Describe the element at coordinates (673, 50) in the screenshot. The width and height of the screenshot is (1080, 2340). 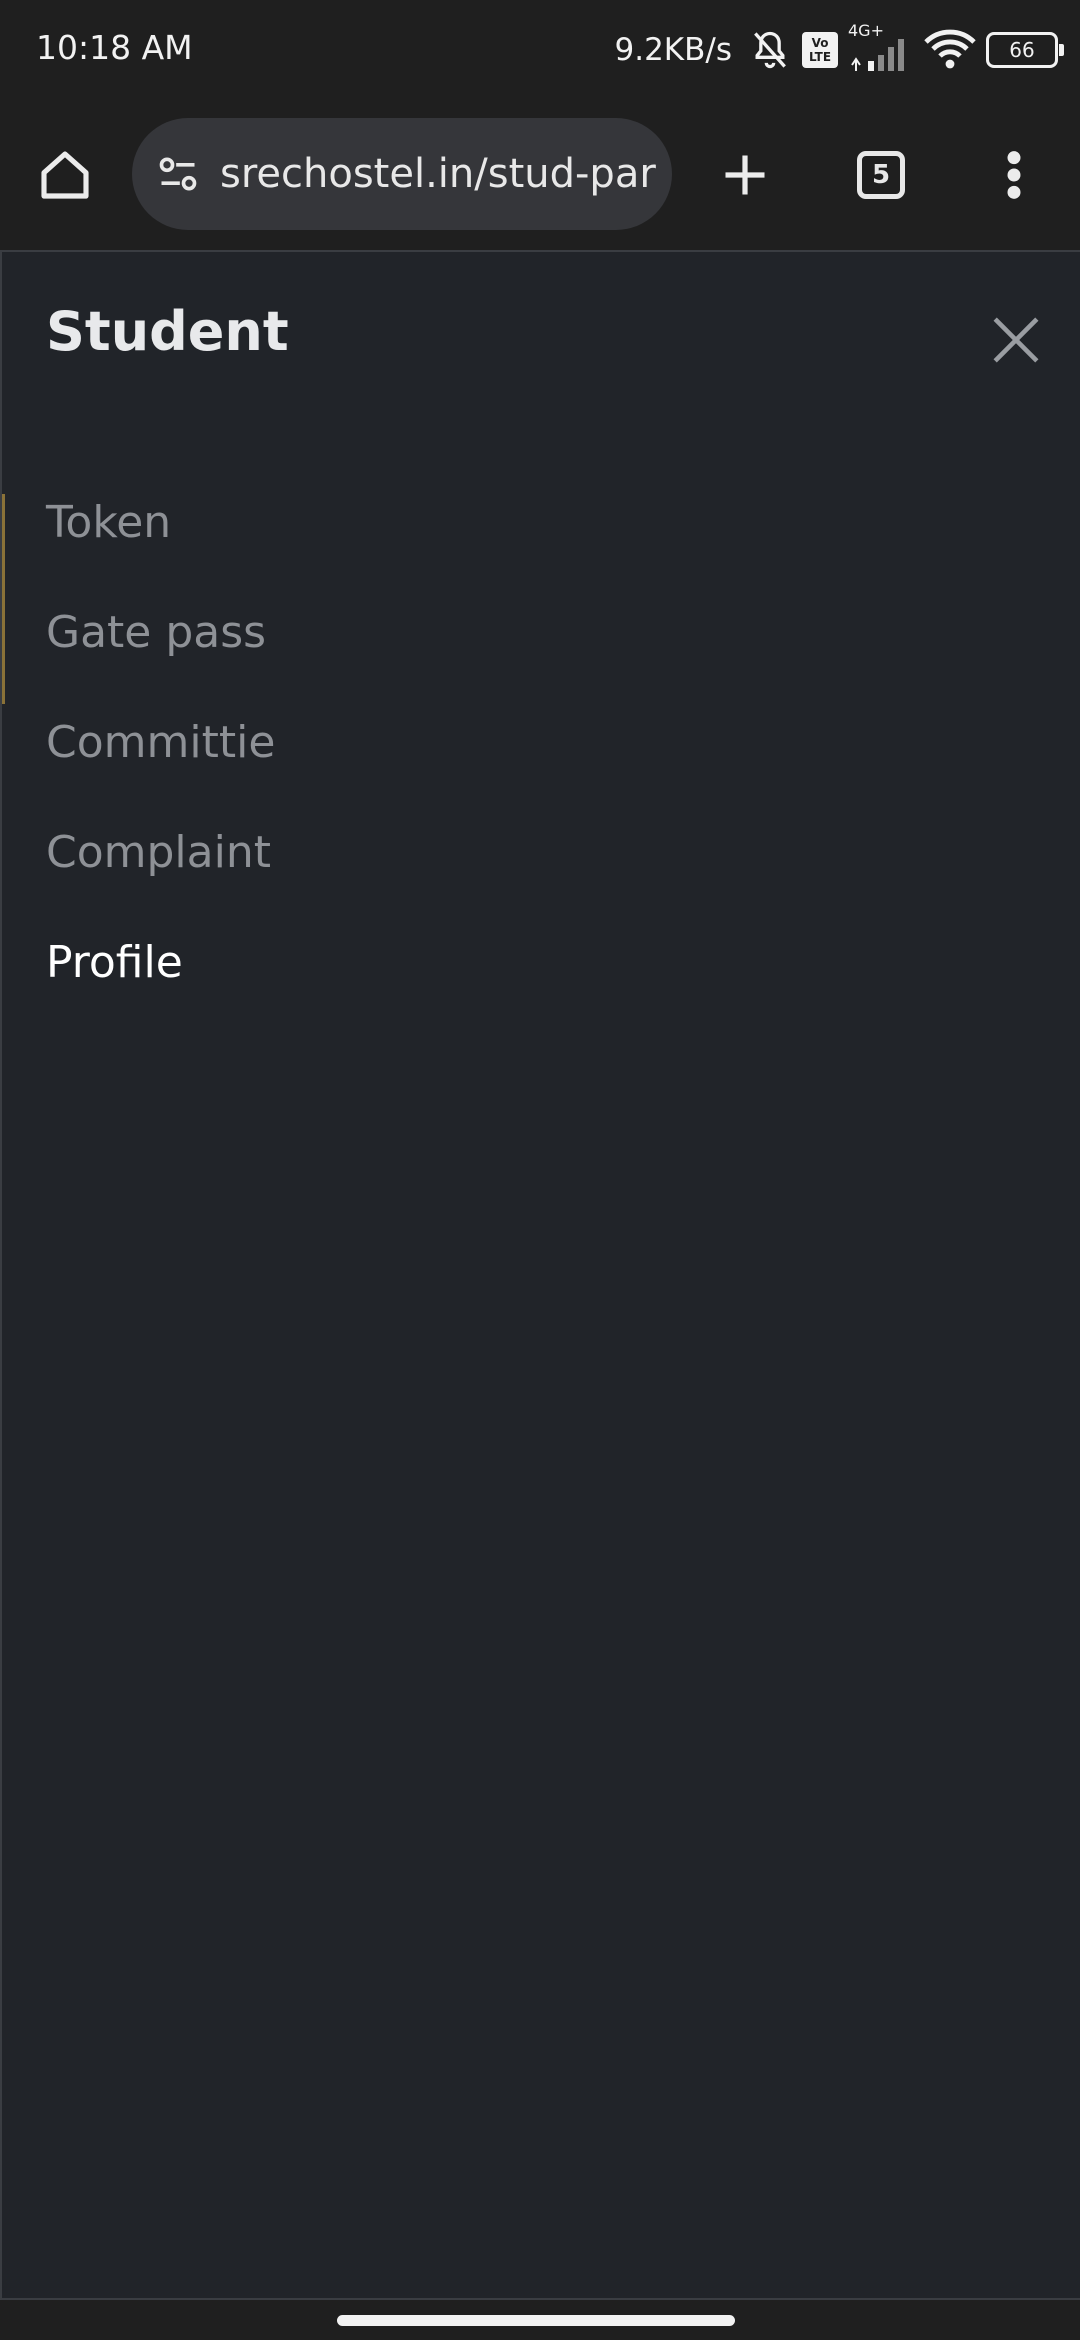
I see `network-speed: 9.2KB/s` at that location.